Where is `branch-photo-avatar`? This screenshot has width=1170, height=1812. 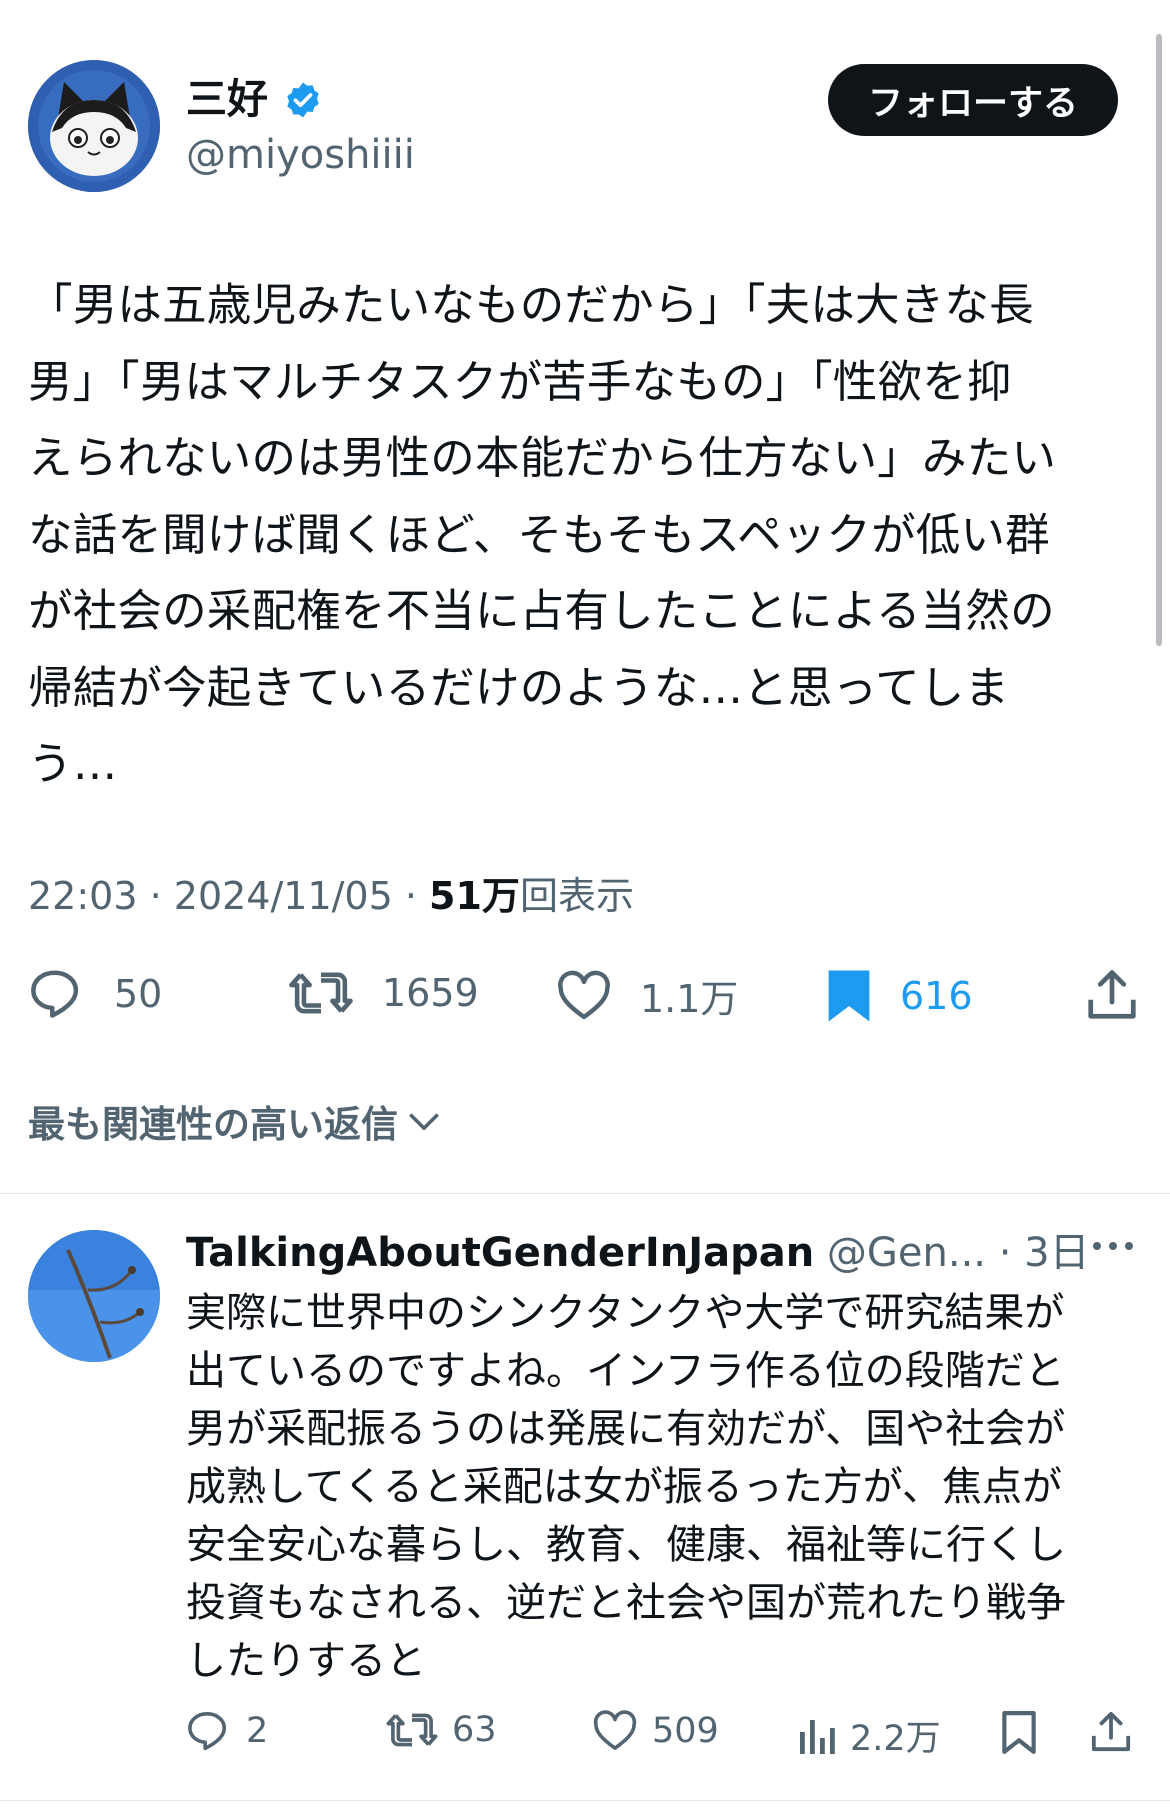 branch-photo-avatar is located at coordinates (94, 1296).